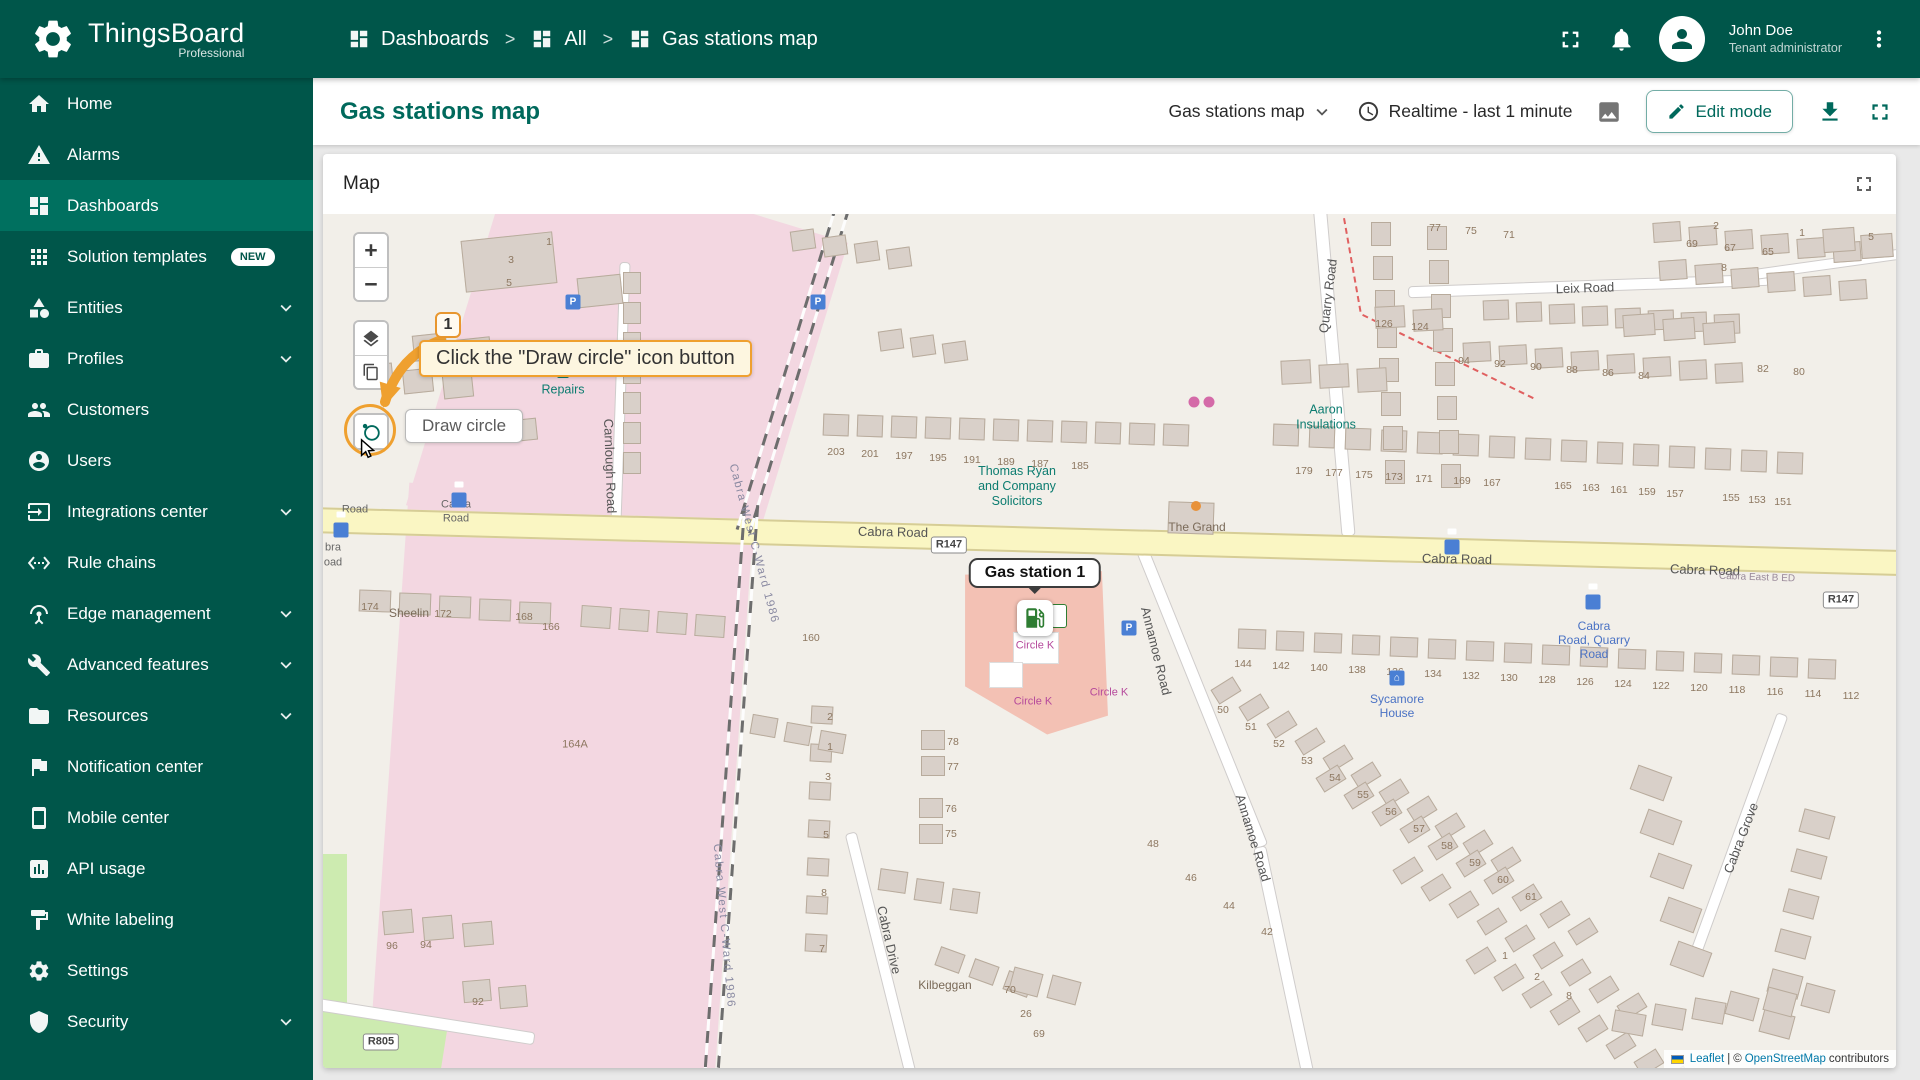  Describe the element at coordinates (1335, 778) in the screenshot. I see `house-number: 54` at that location.